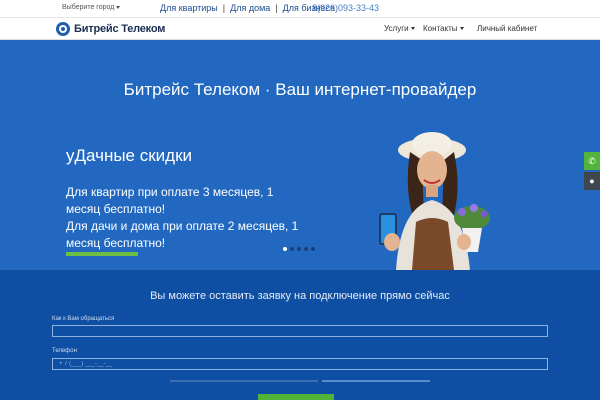  Describe the element at coordinates (300, 331) in the screenshot. I see `name-input` at that location.